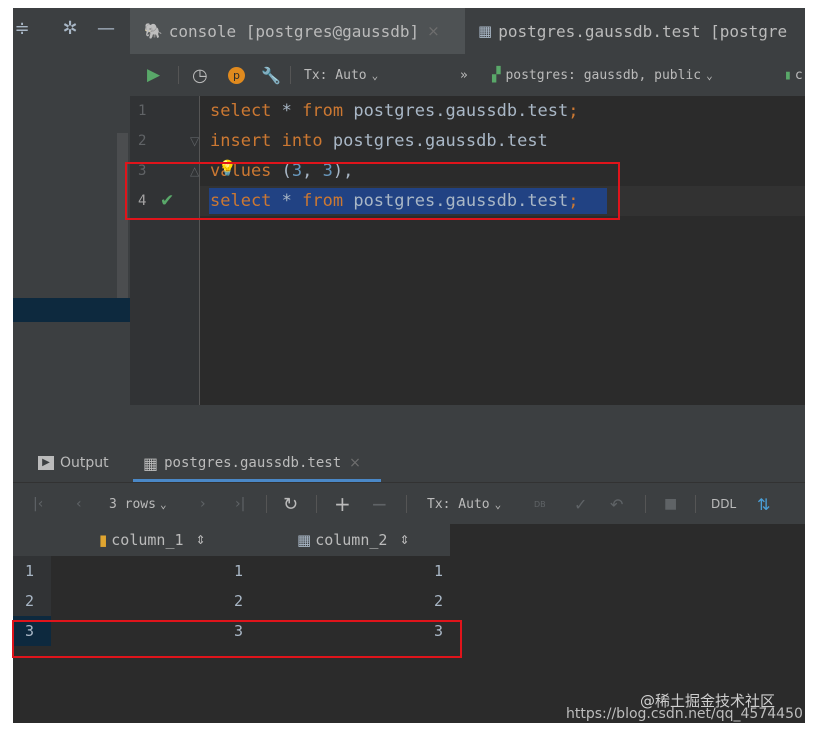 The height and width of the screenshot is (735, 818). I want to click on highlight-box-editor, so click(372, 191).